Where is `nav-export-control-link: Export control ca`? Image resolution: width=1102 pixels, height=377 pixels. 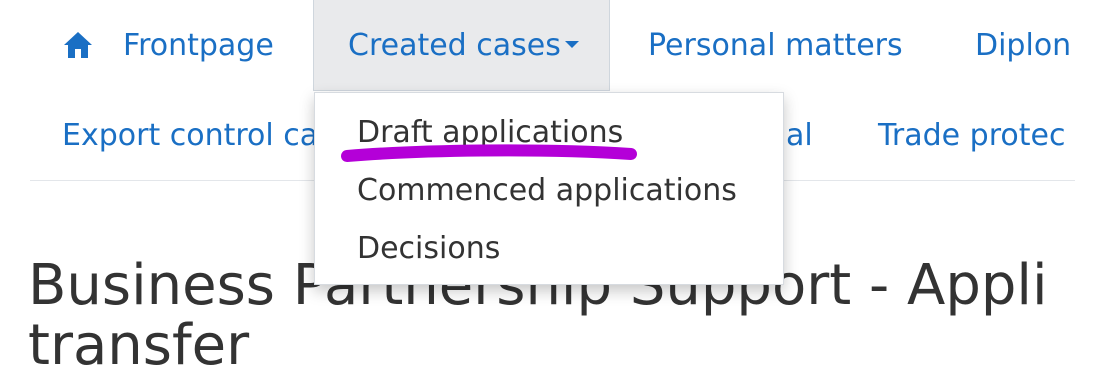
nav-export-control-link: Export control ca is located at coordinates (190, 136).